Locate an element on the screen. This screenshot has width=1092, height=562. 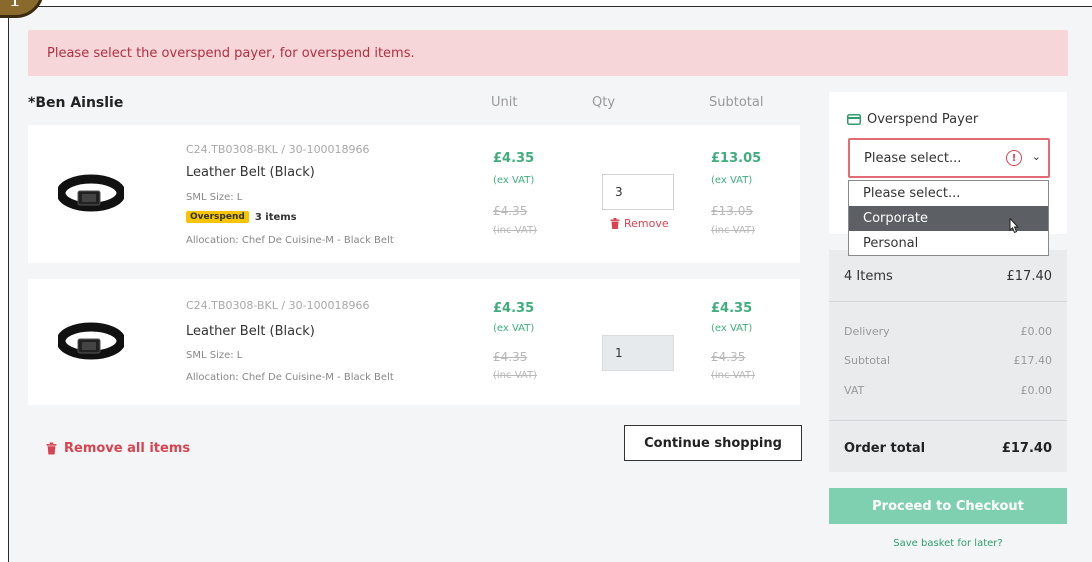
remove-all-items-button: Remove all items is located at coordinates (118, 448).